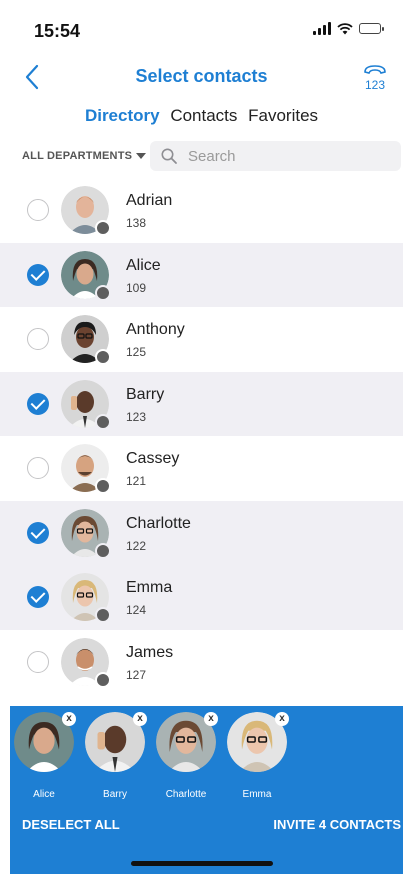 The image size is (403, 874). Describe the element at coordinates (143, 265) in the screenshot. I see `contact-name: Alice` at that location.